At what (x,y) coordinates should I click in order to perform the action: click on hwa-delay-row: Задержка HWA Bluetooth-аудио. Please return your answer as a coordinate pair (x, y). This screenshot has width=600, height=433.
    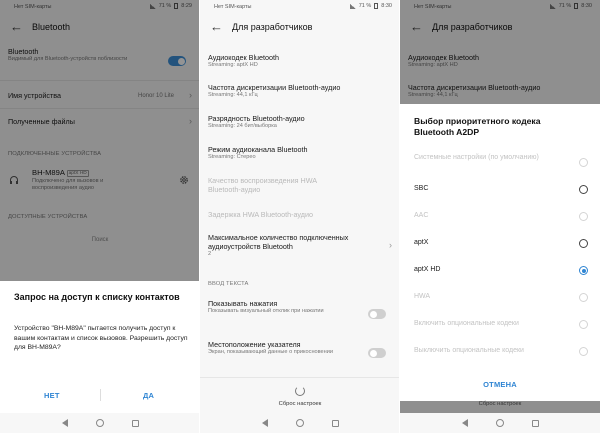
    Looking at the image, I should click on (301, 214).